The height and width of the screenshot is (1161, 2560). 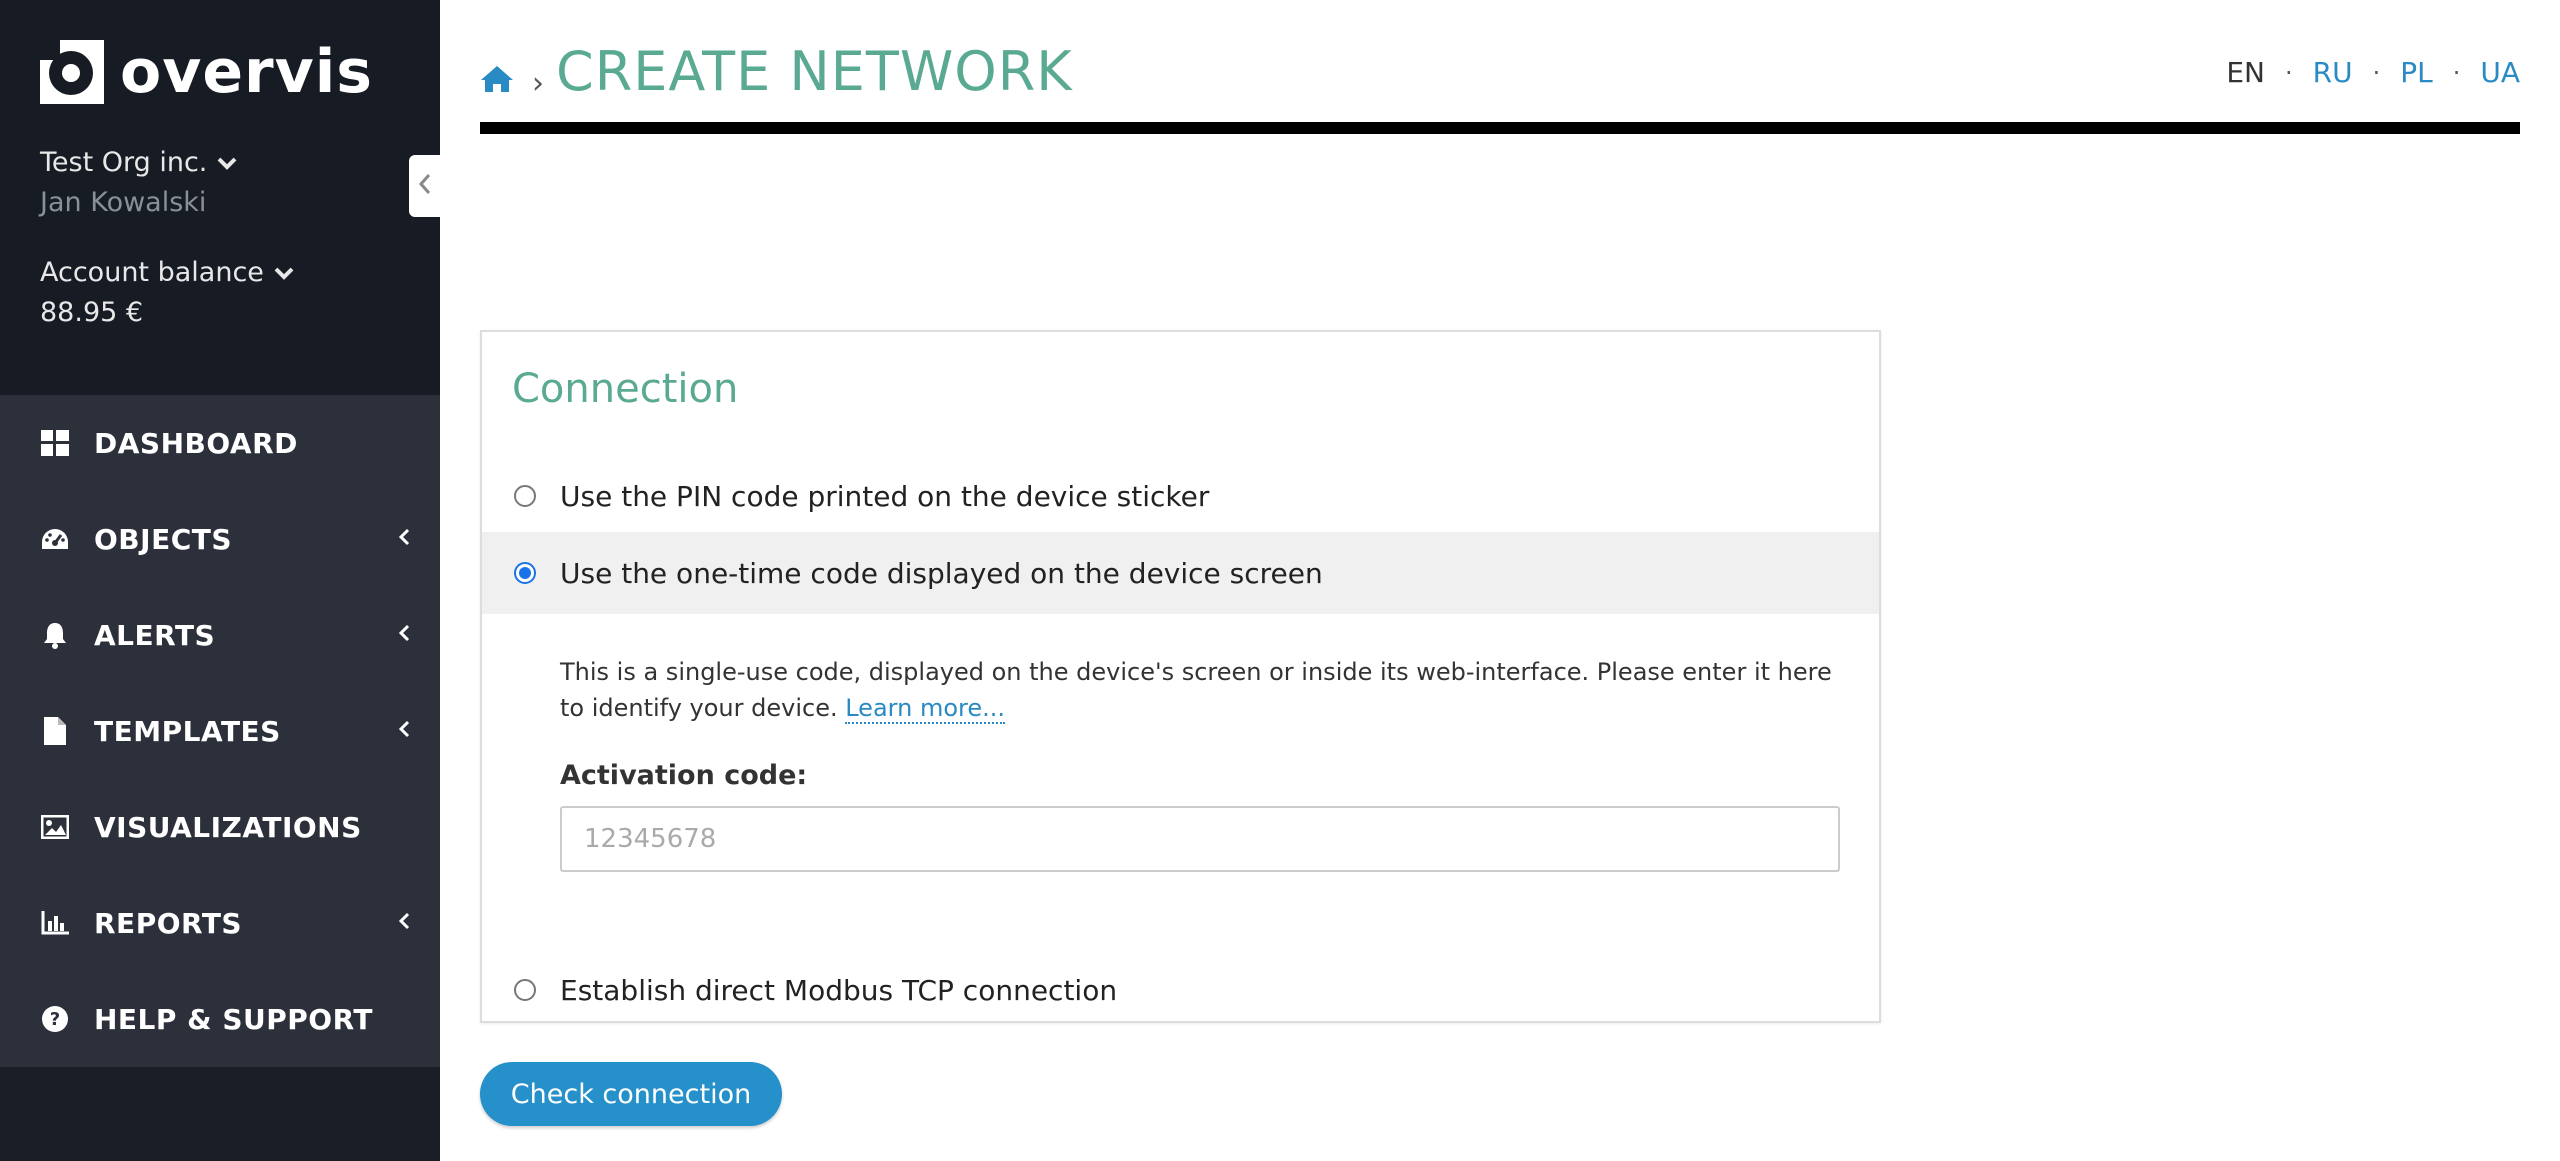 I want to click on activation-code-input, so click(x=1200, y=839).